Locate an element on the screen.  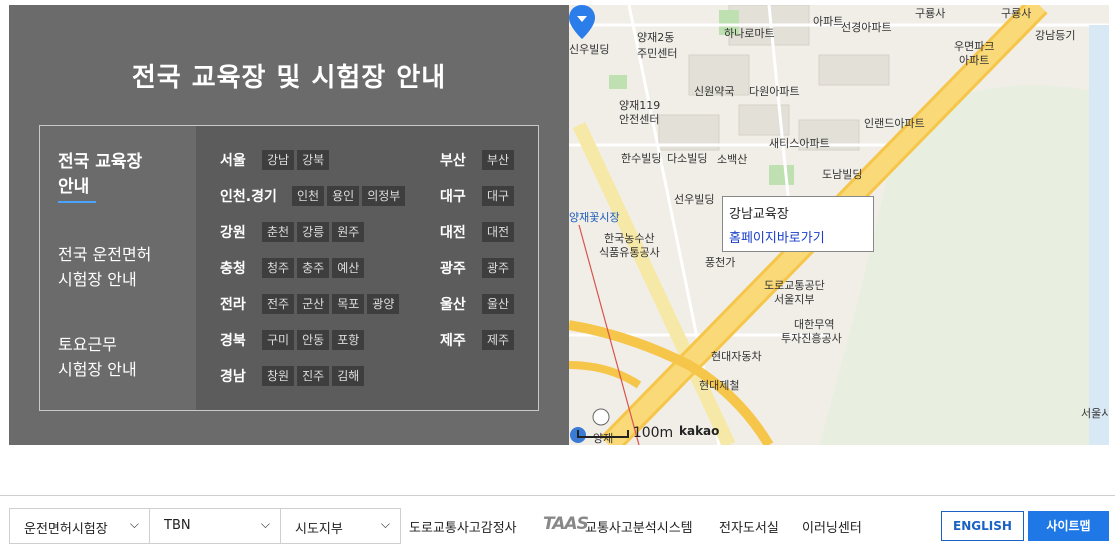
map-infowindow: 강남교육장 홈페이지바로가기 is located at coordinates (798, 224).